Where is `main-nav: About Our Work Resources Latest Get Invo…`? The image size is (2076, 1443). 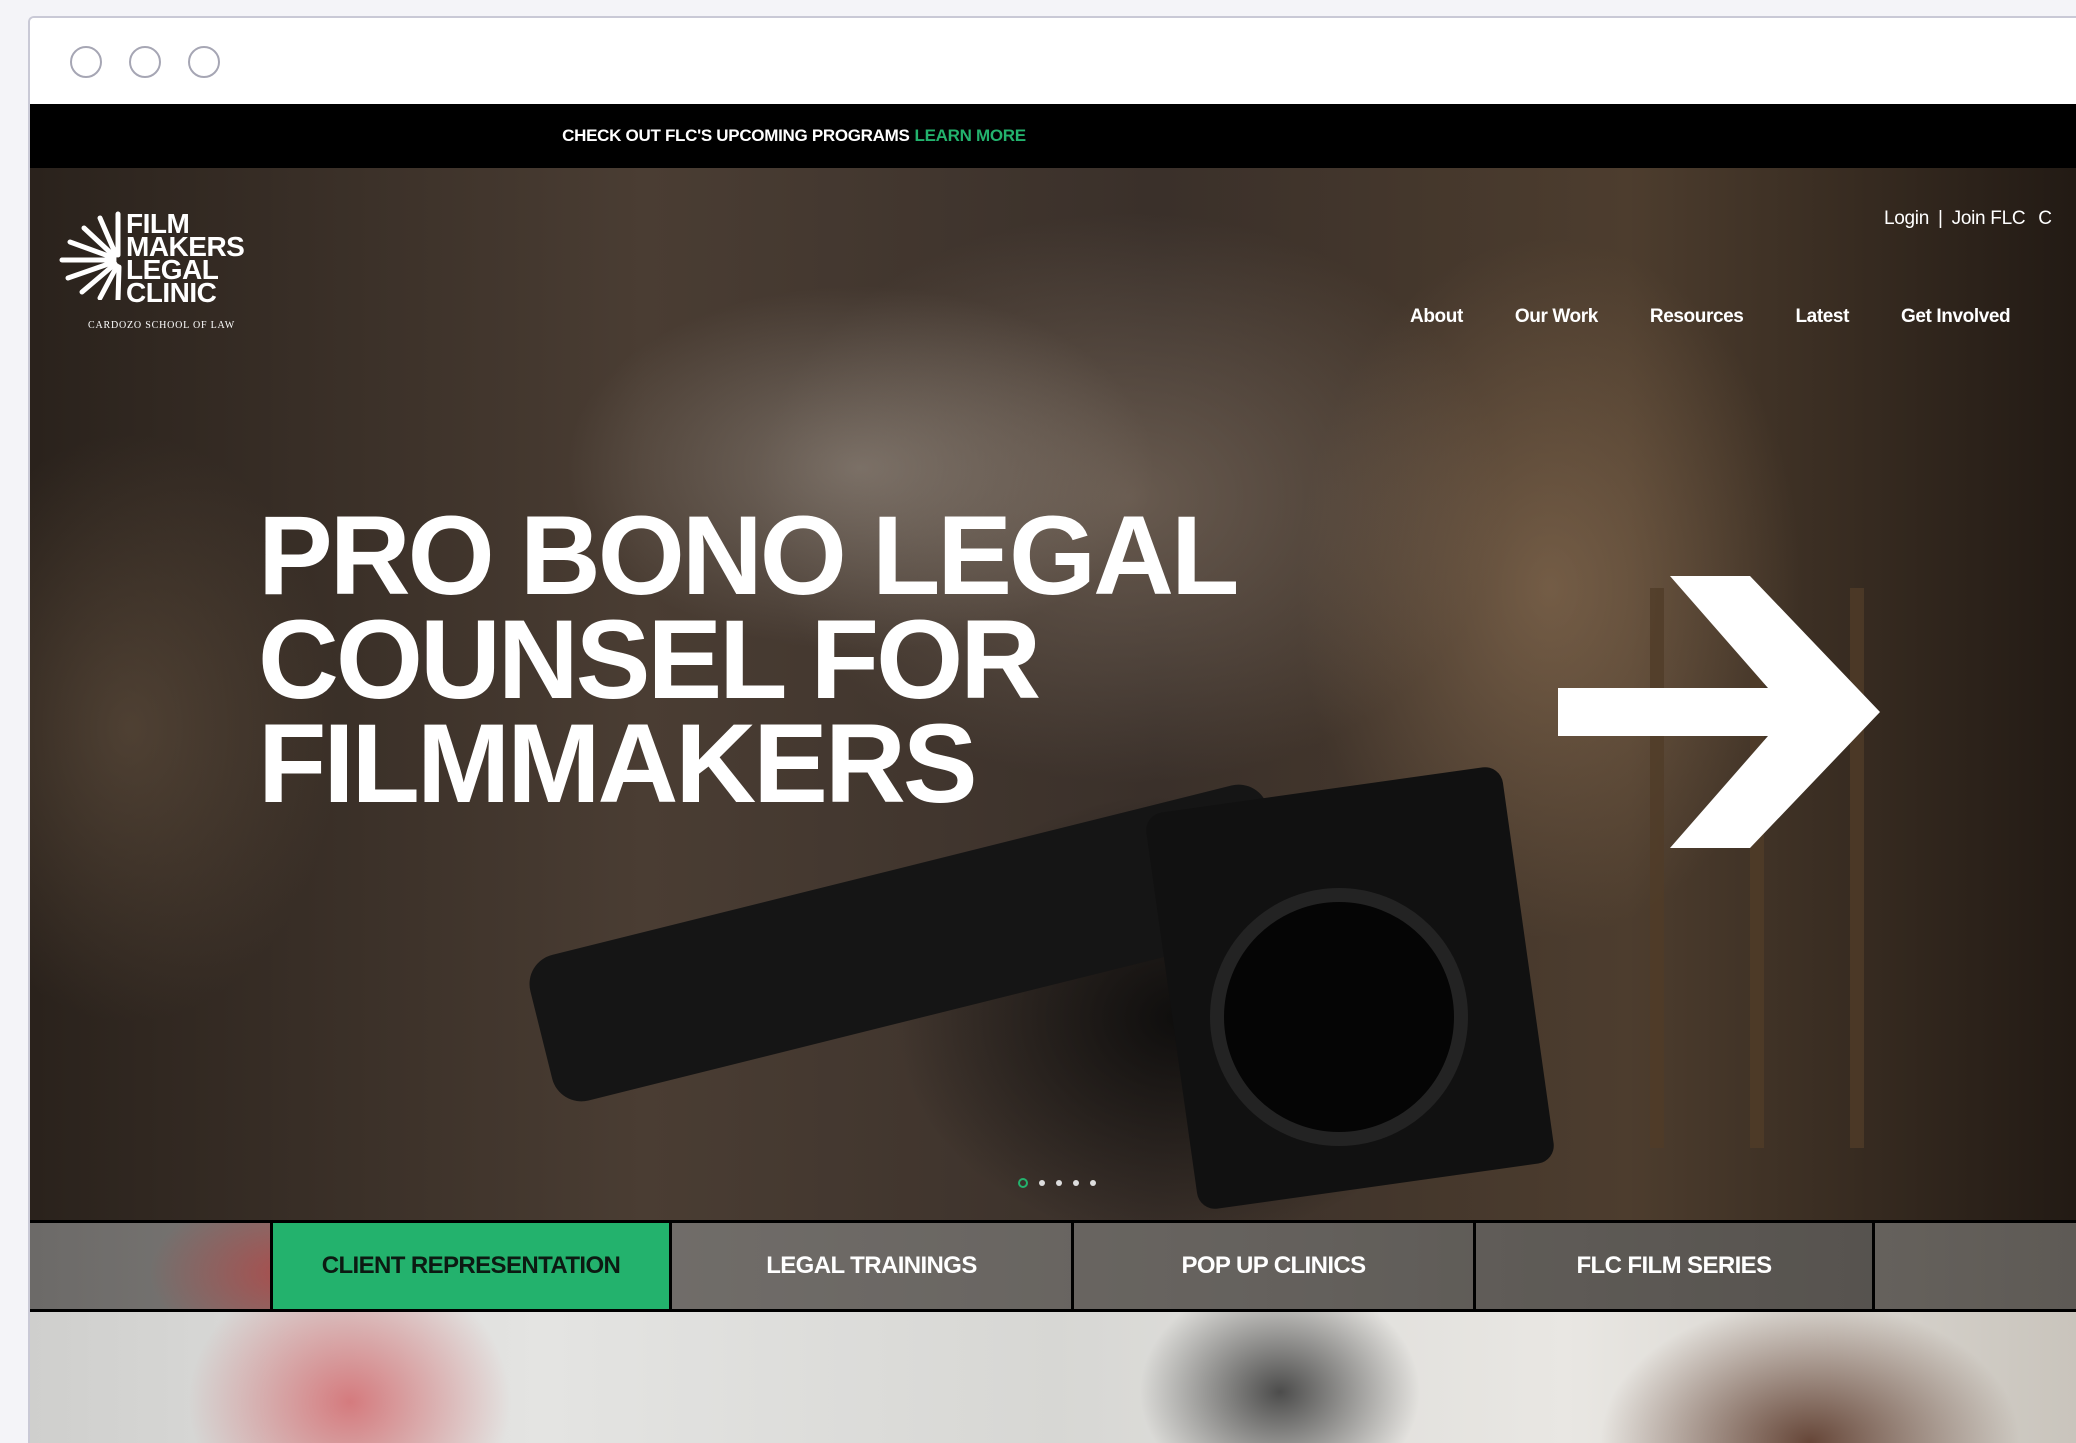 main-nav: About Our Work Resources Latest Get Invo… is located at coordinates (1710, 317).